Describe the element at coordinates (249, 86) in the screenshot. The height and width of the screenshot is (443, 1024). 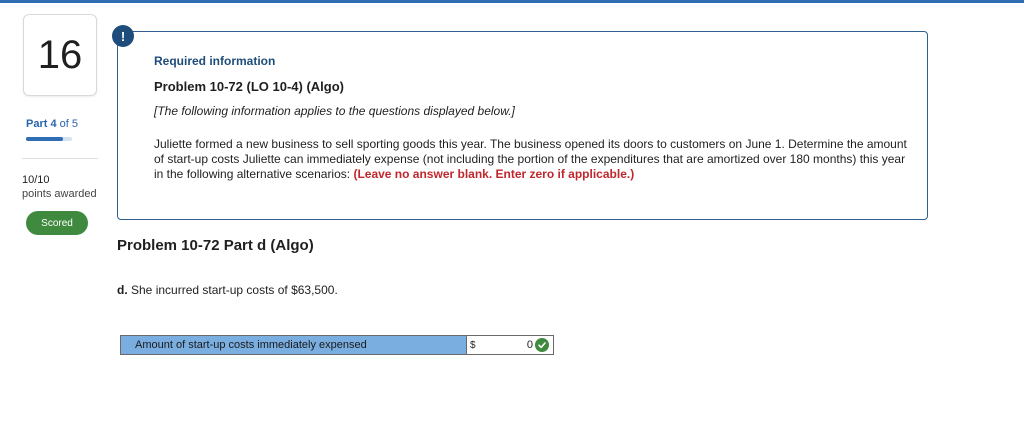
I see `problem-title: Problem 10-72 (LO 10-4) (Algo)` at that location.